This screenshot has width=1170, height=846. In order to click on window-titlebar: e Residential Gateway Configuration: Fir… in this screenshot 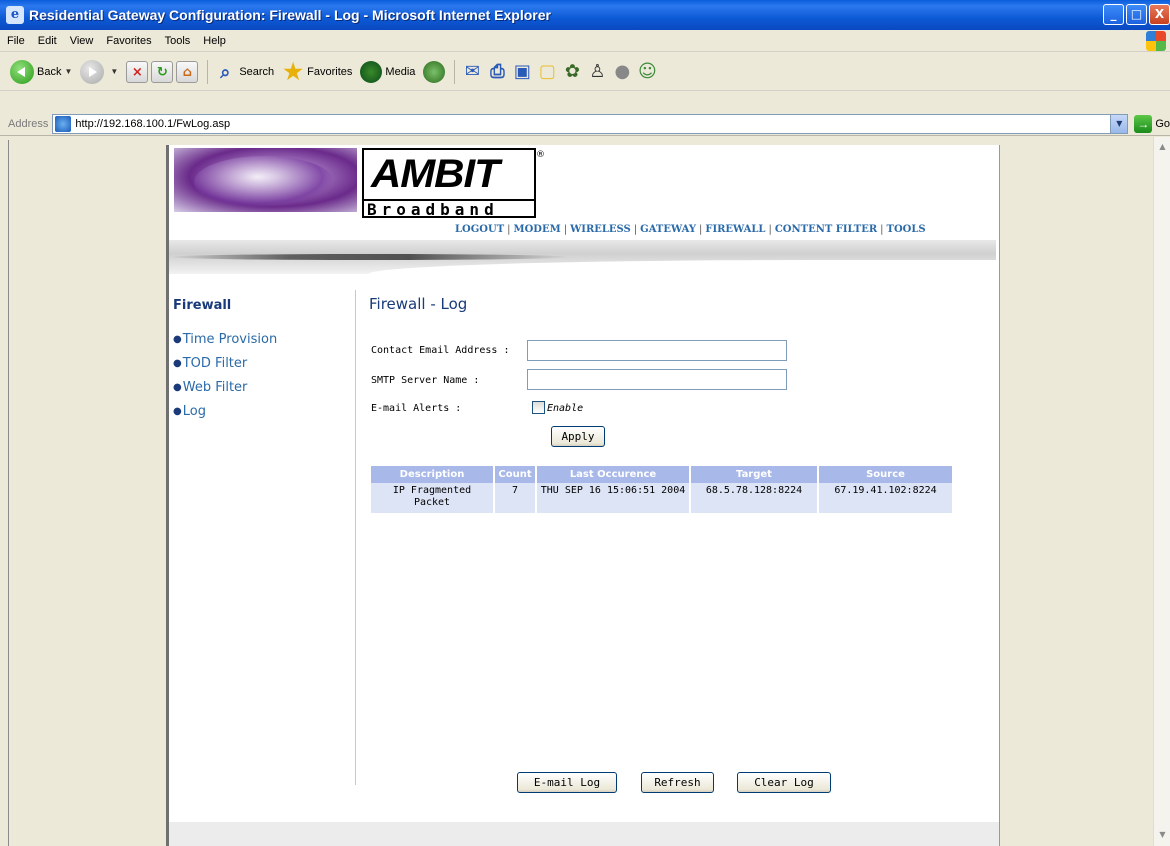, I will do `click(585, 15)`.